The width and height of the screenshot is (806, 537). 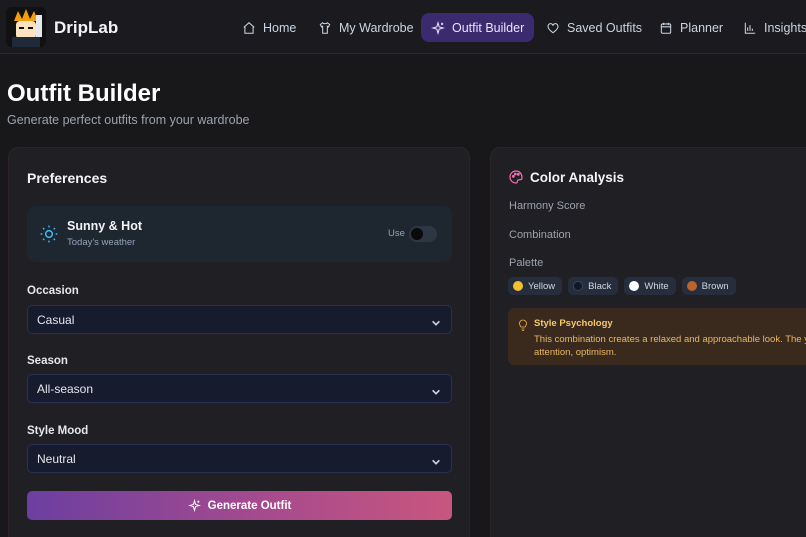 What do you see at coordinates (249, 27) in the screenshot?
I see `home-icon` at bounding box center [249, 27].